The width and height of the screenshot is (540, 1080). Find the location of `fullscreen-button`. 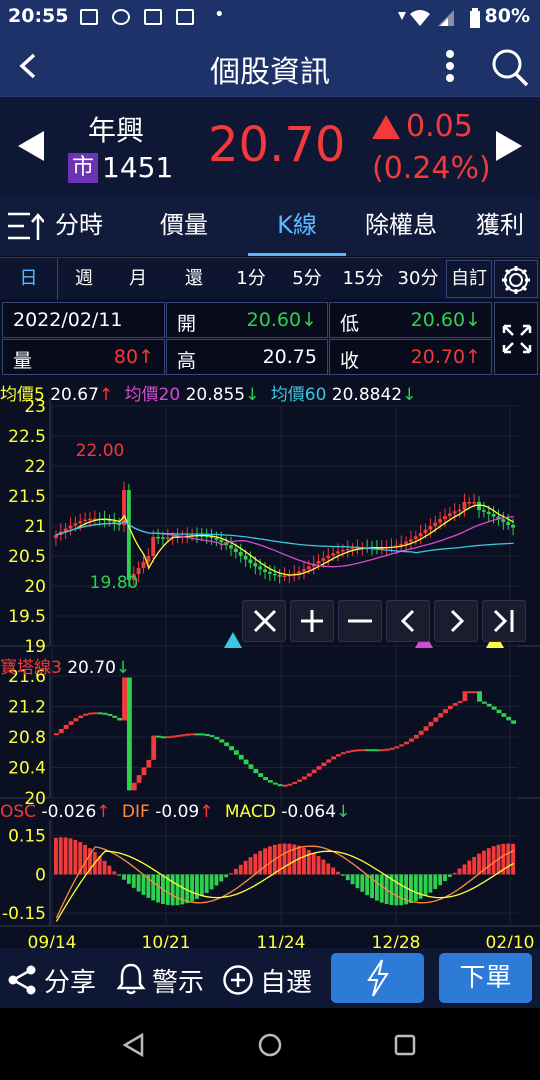

fullscreen-button is located at coordinates (516, 338).